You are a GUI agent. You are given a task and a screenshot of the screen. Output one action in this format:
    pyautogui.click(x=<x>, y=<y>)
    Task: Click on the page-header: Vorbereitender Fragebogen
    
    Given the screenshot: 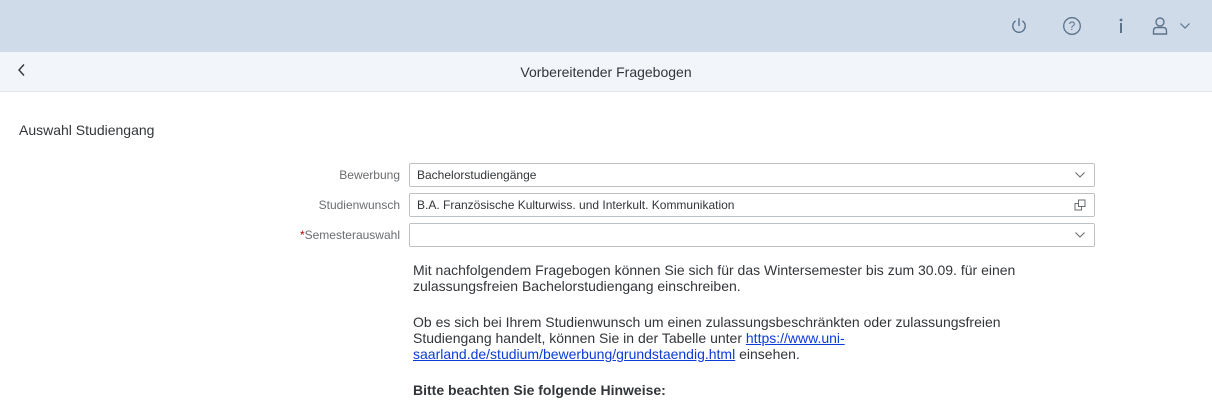 What is the action you would take?
    pyautogui.click(x=606, y=72)
    